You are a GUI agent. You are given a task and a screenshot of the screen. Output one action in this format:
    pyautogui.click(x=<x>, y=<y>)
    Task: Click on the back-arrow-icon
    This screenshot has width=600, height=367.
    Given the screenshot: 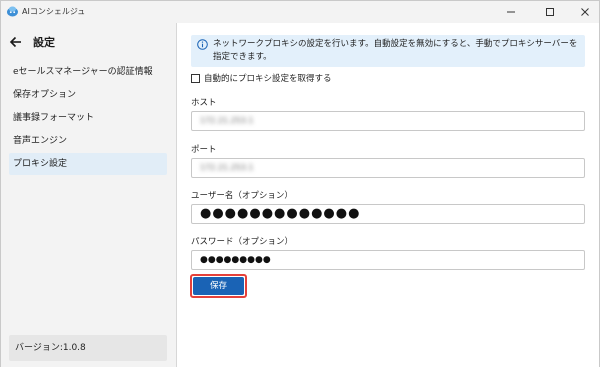 What is the action you would take?
    pyautogui.click(x=16, y=42)
    